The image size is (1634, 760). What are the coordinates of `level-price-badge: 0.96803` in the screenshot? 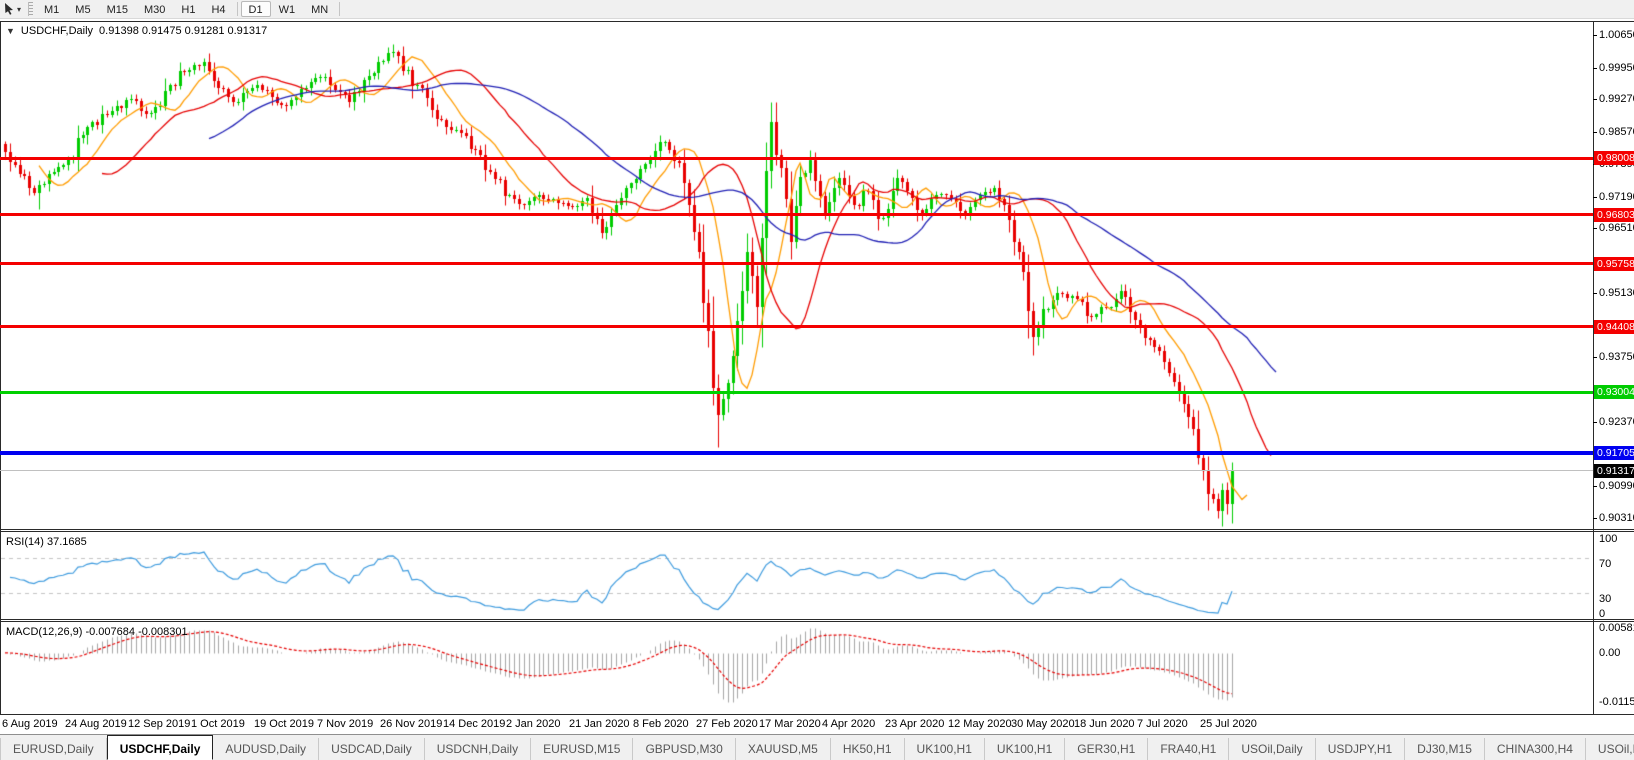 It's located at (1614, 215).